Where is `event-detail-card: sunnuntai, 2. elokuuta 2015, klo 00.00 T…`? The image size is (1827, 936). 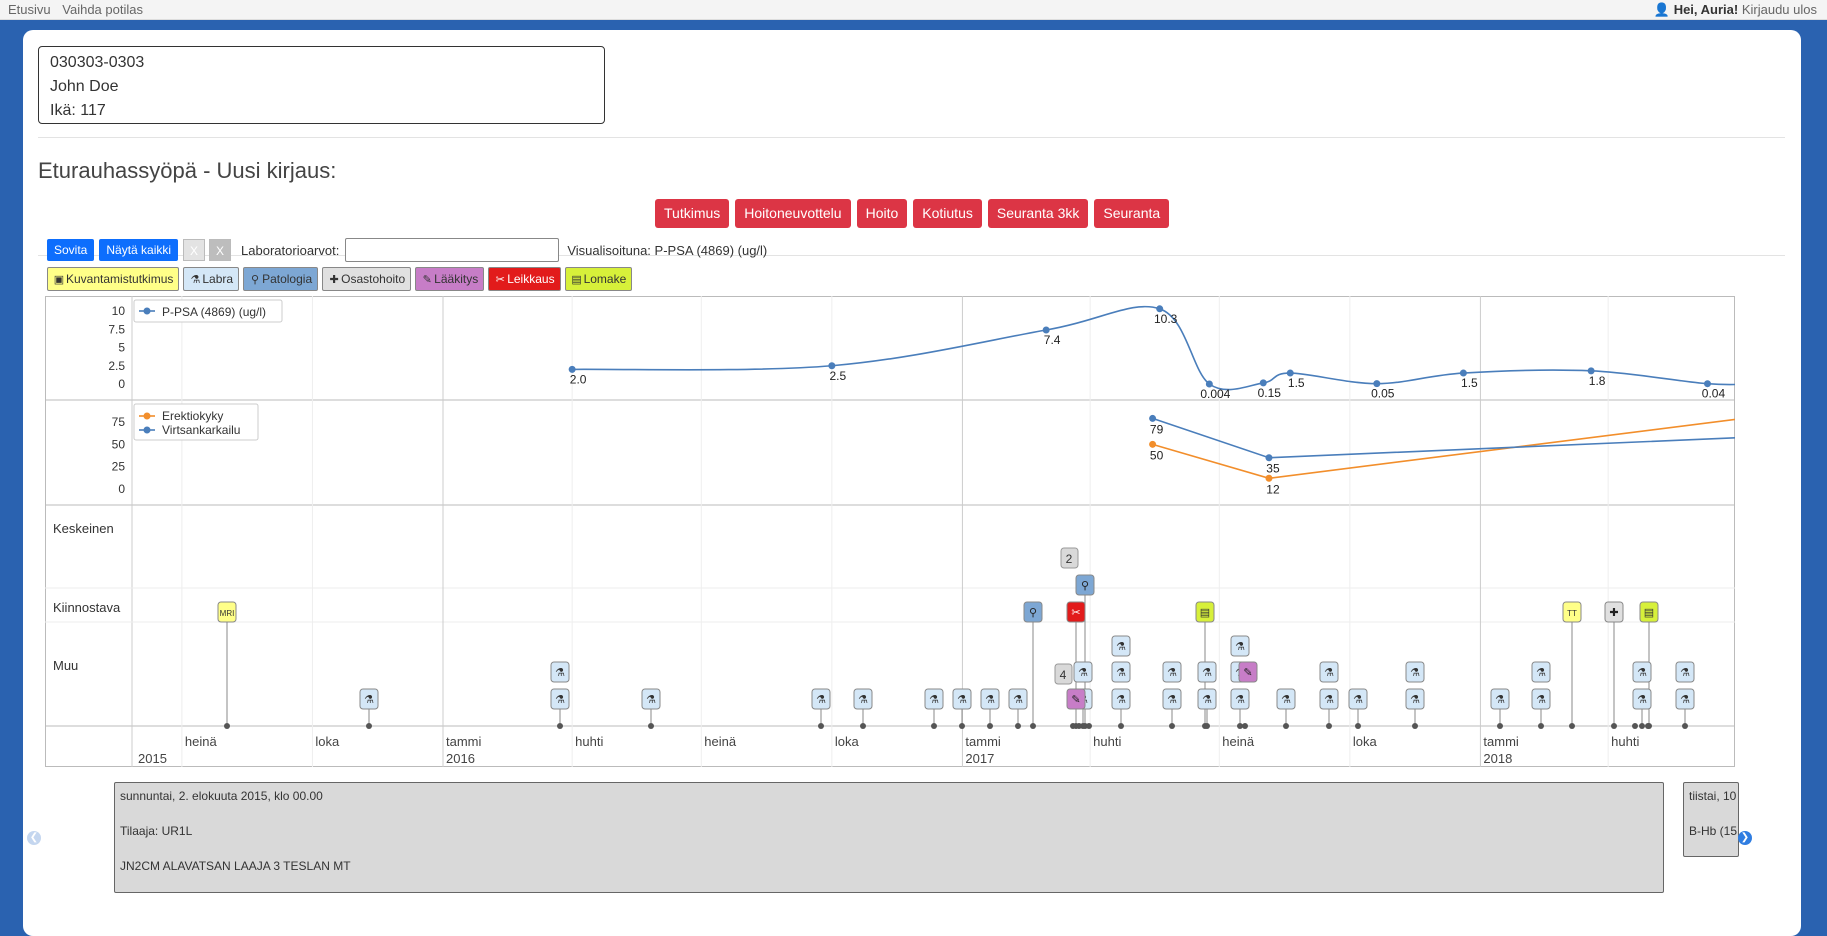
event-detail-card: sunnuntai, 2. elokuuta 2015, klo 00.00 T… is located at coordinates (889, 837).